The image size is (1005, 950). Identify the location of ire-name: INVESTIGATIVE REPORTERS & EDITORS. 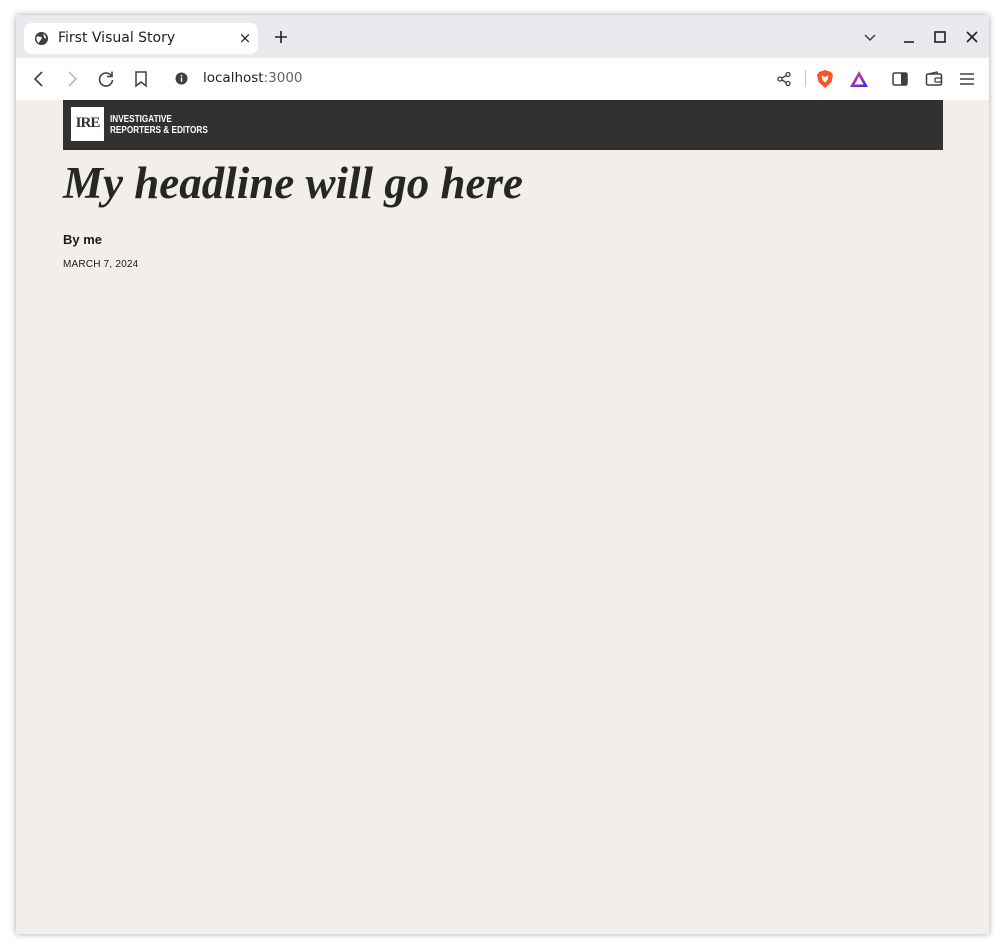
(159, 125).